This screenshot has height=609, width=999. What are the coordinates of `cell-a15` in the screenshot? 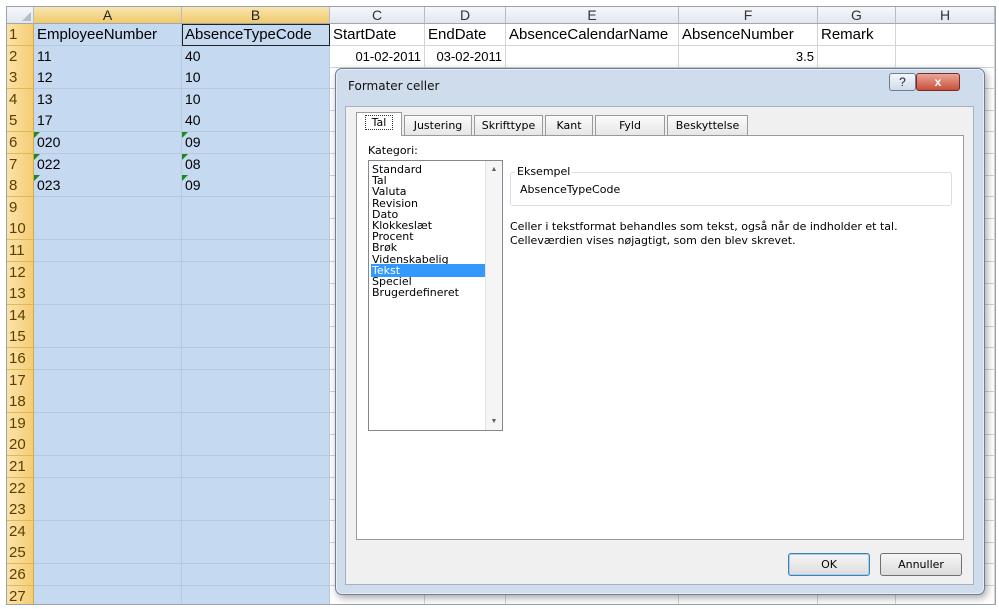 It's located at (108, 337).